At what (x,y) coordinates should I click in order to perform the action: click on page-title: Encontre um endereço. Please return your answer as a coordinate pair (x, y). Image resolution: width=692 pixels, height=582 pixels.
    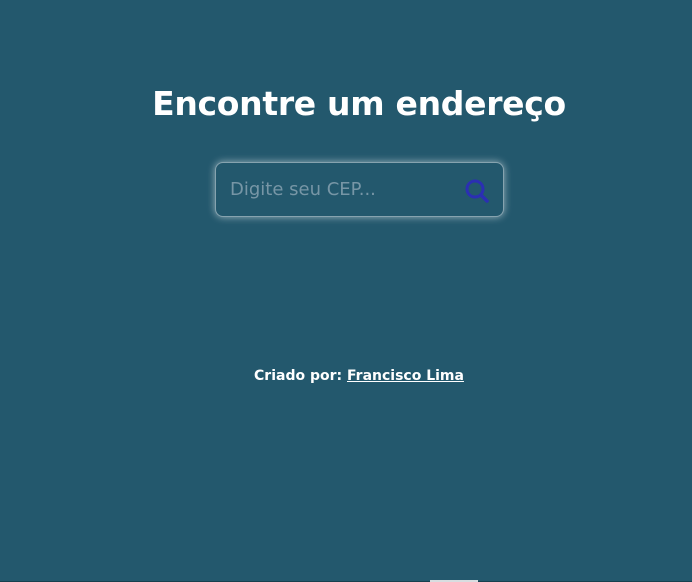
    Looking at the image, I should click on (359, 103).